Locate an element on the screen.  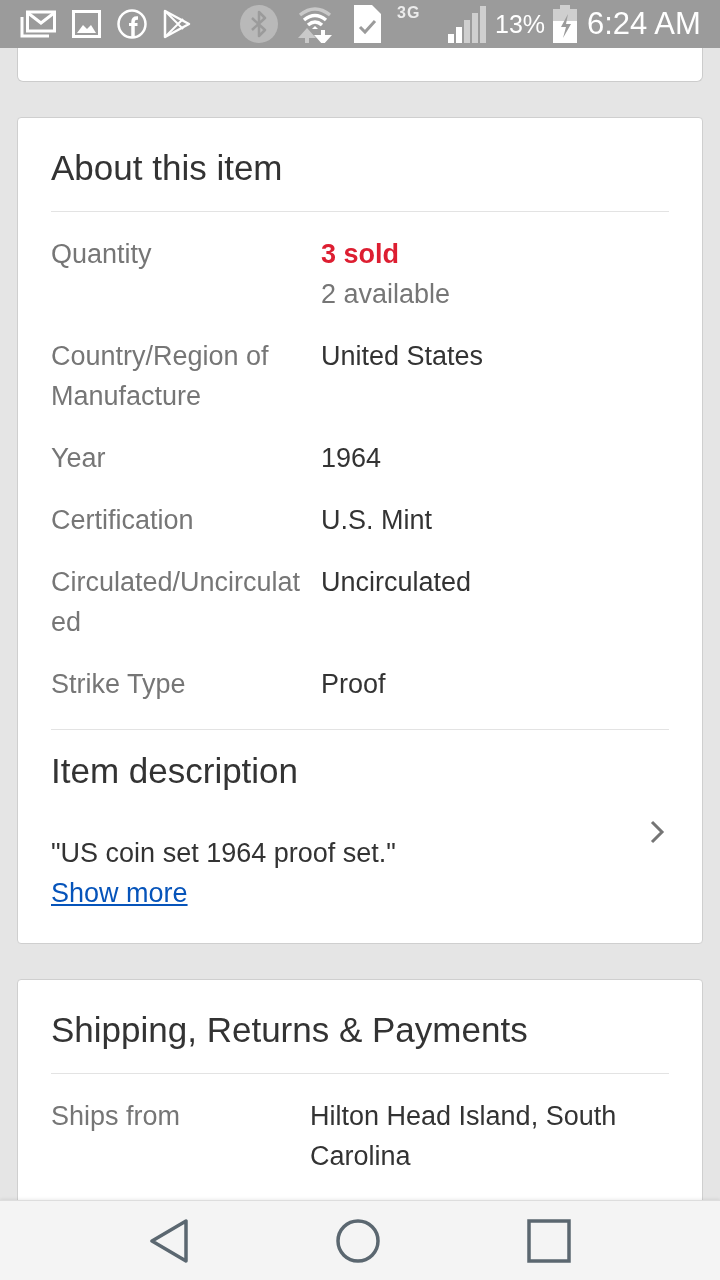
play-triangle-icon is located at coordinates (177, 24).